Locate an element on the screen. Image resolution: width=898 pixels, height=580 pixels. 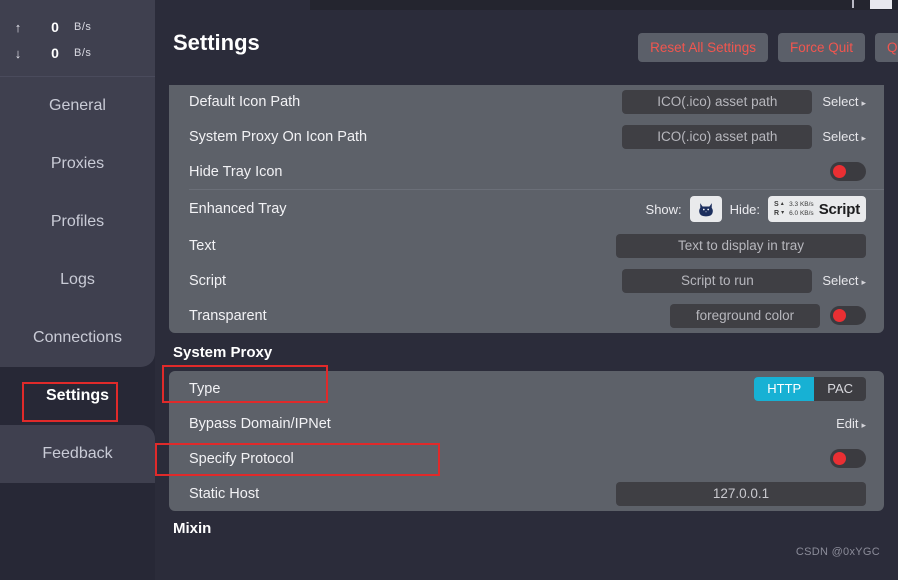
transparent-toggle is located at coordinates (848, 315).